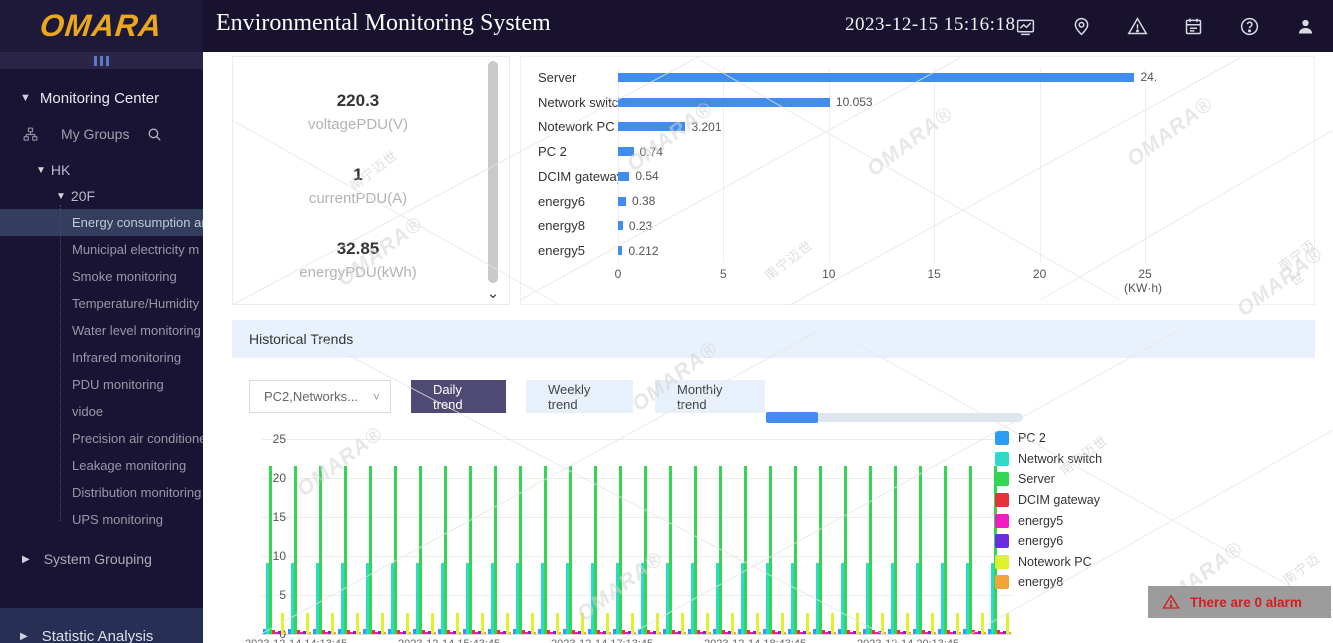 This screenshot has height=643, width=1333. Describe the element at coordinates (710, 396) in the screenshot. I see `trend-button-monthly-trend: Monthly trend` at that location.